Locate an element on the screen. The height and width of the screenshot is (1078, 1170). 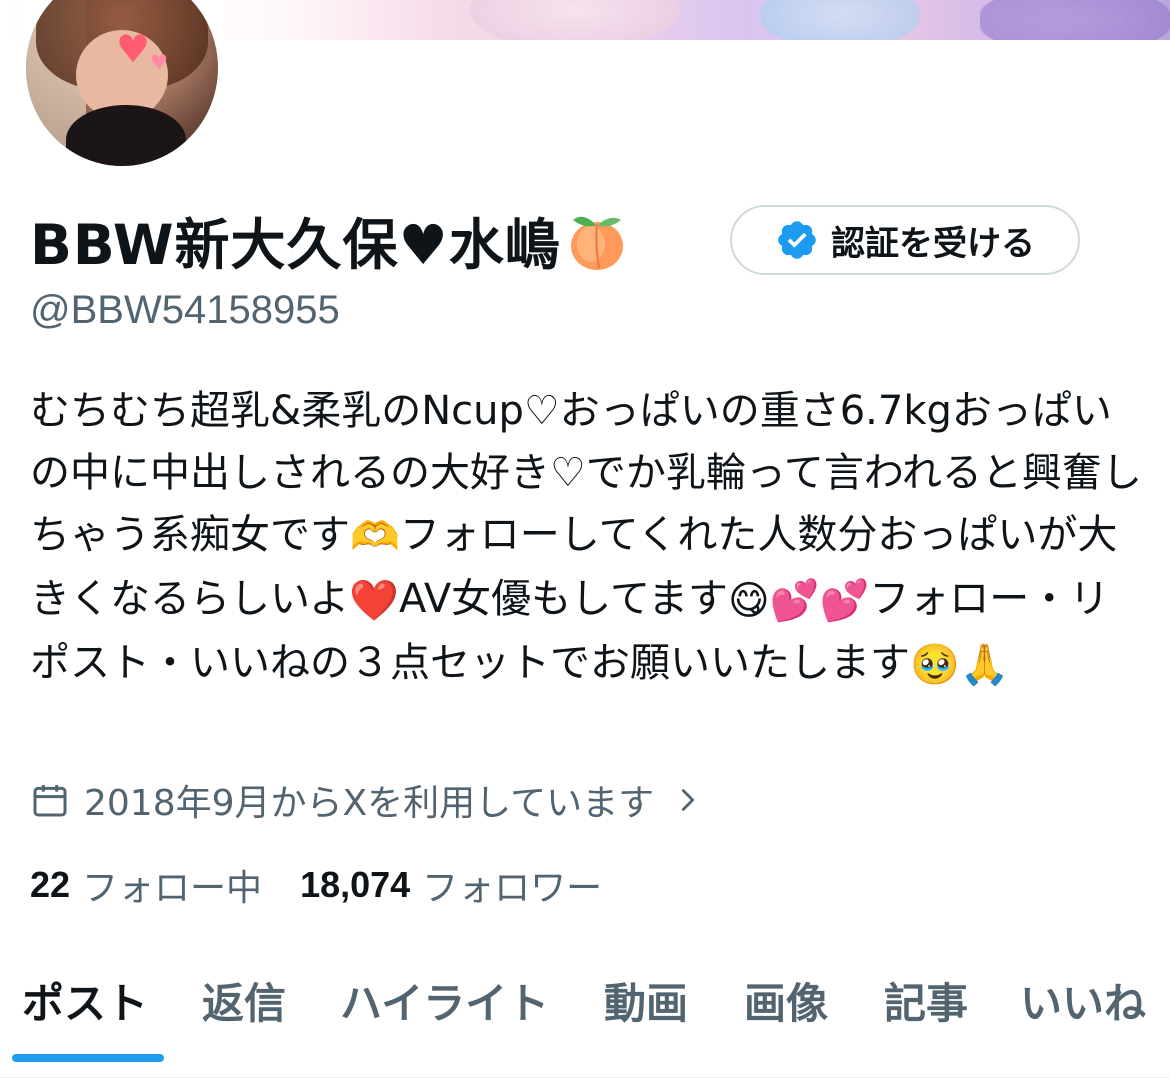
tab-highlights: ハイライト is located at coordinates (444, 1000).